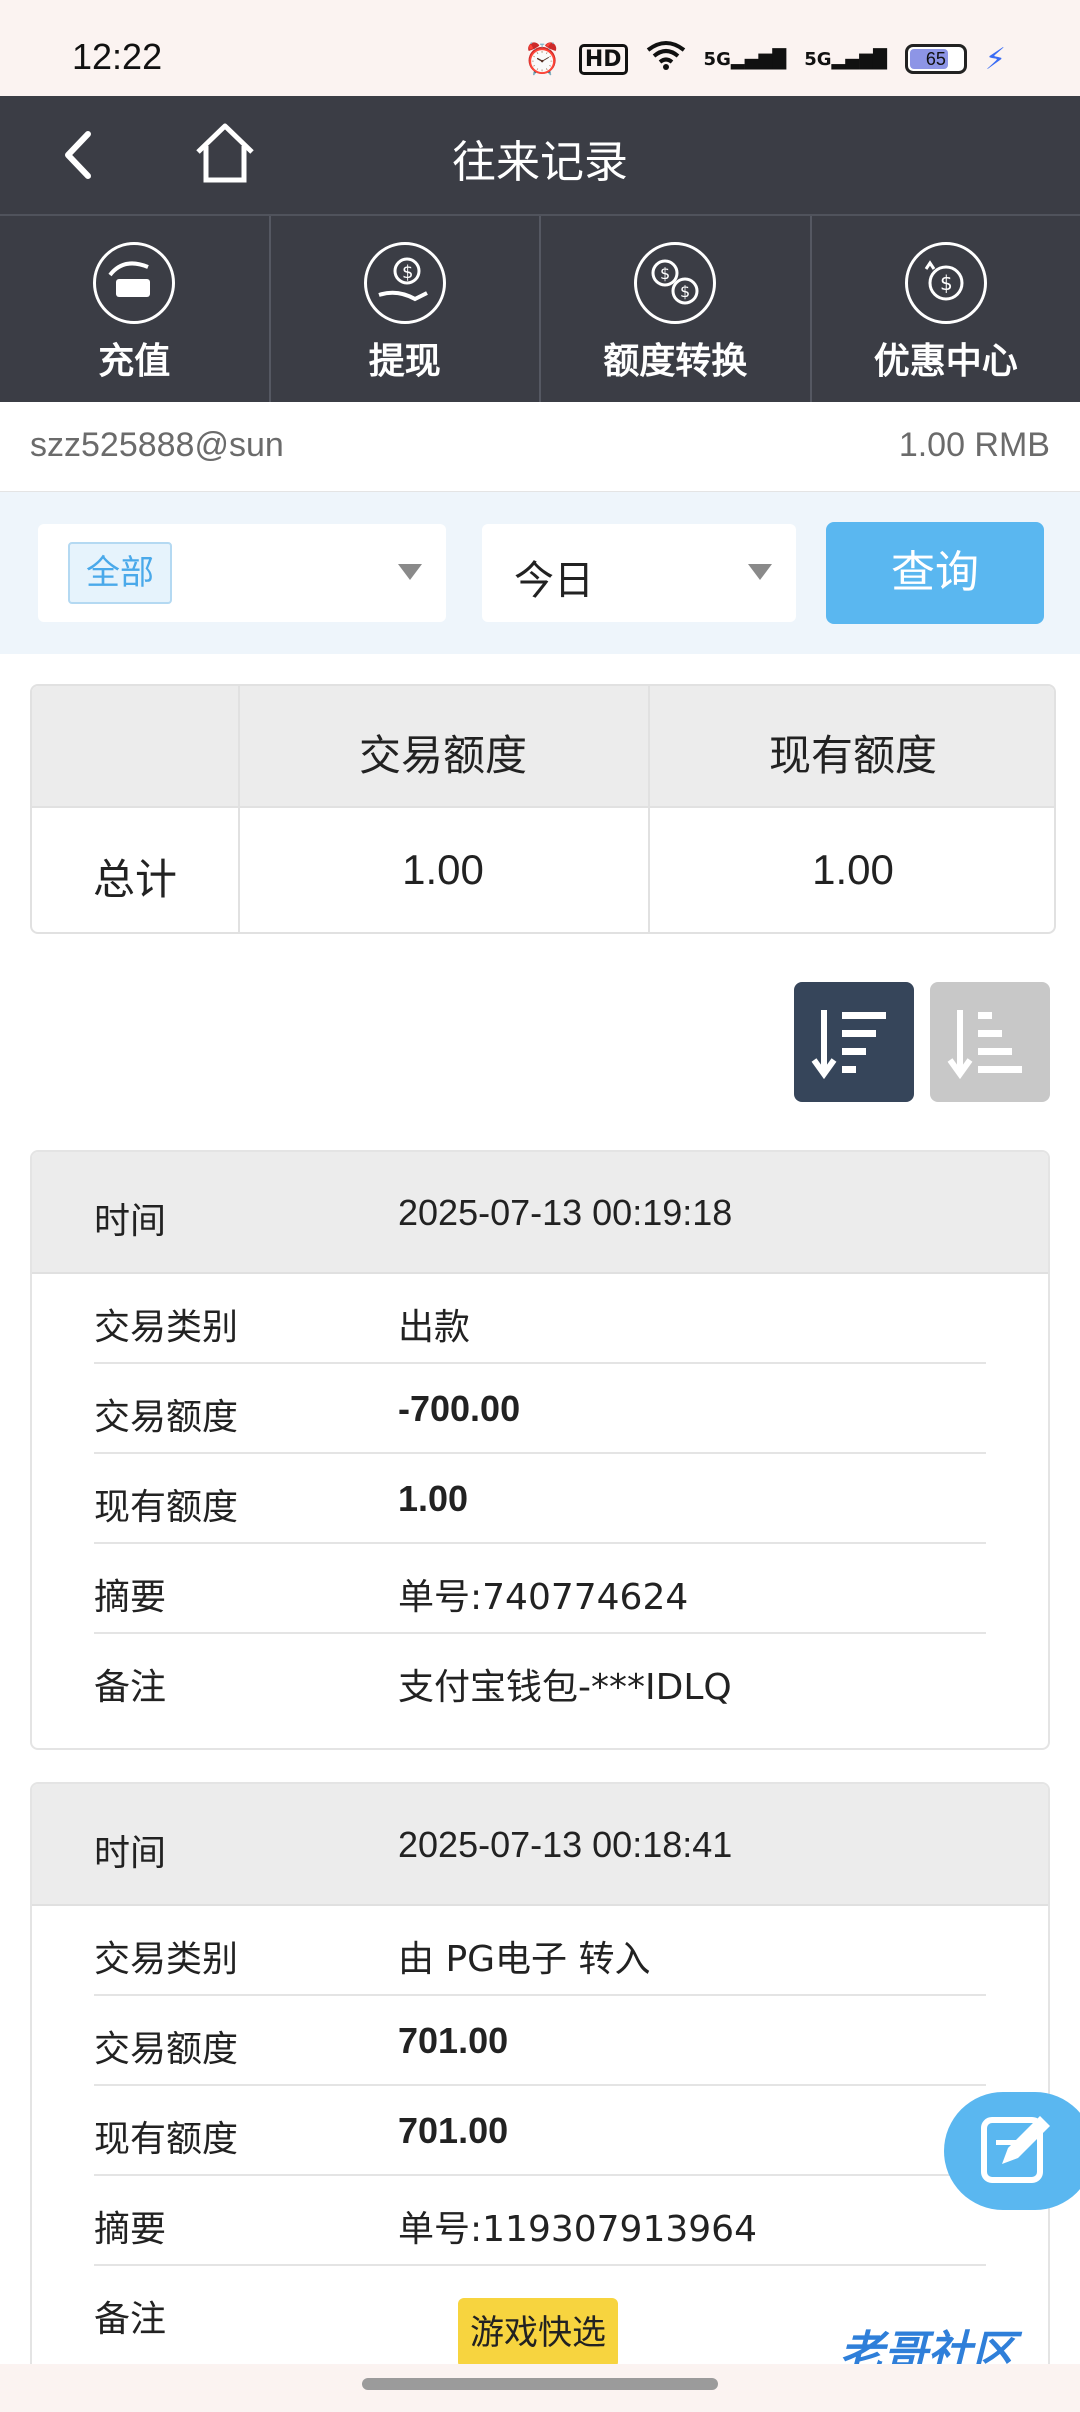 The height and width of the screenshot is (2412, 1080). I want to click on record-row-value: 出款, so click(434, 1327).